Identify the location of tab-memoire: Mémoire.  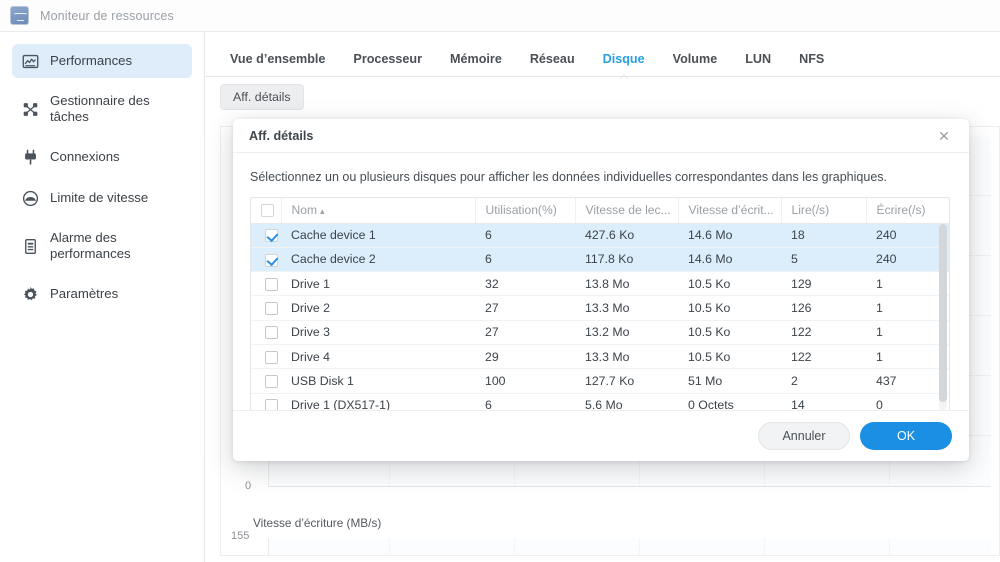
(476, 58).